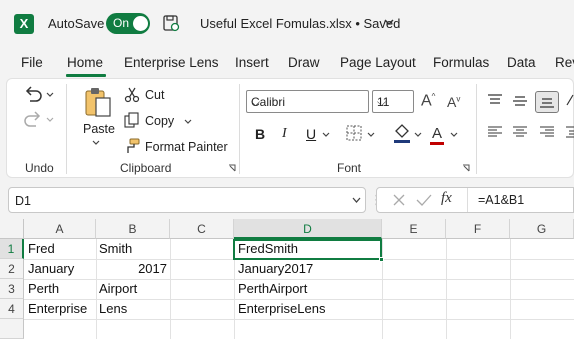 The width and height of the screenshot is (574, 339). What do you see at coordinates (354, 133) in the screenshot?
I see `borders-icon` at bounding box center [354, 133].